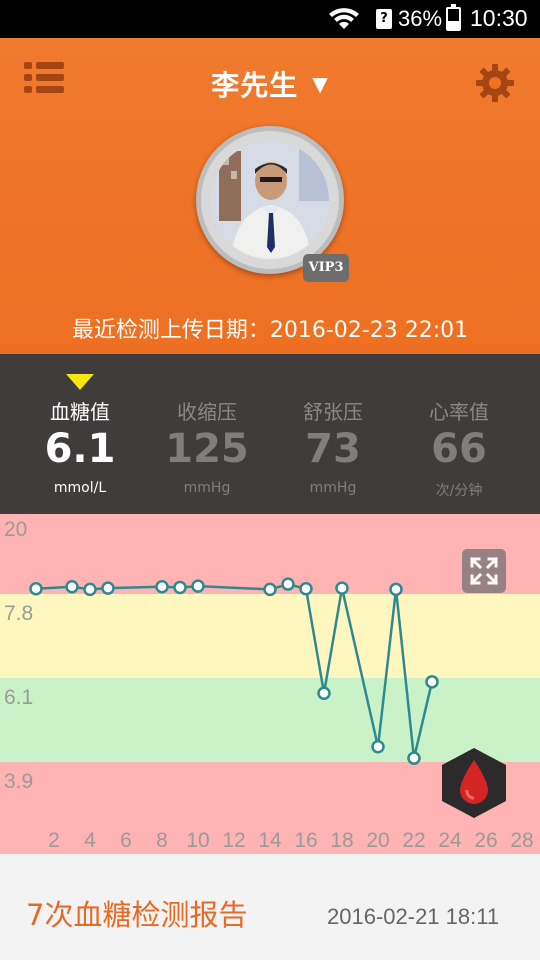 Image resolution: width=540 pixels, height=960 pixels. Describe the element at coordinates (18, 781) in the screenshot. I see `y-threshold-label: 3.9` at that location.